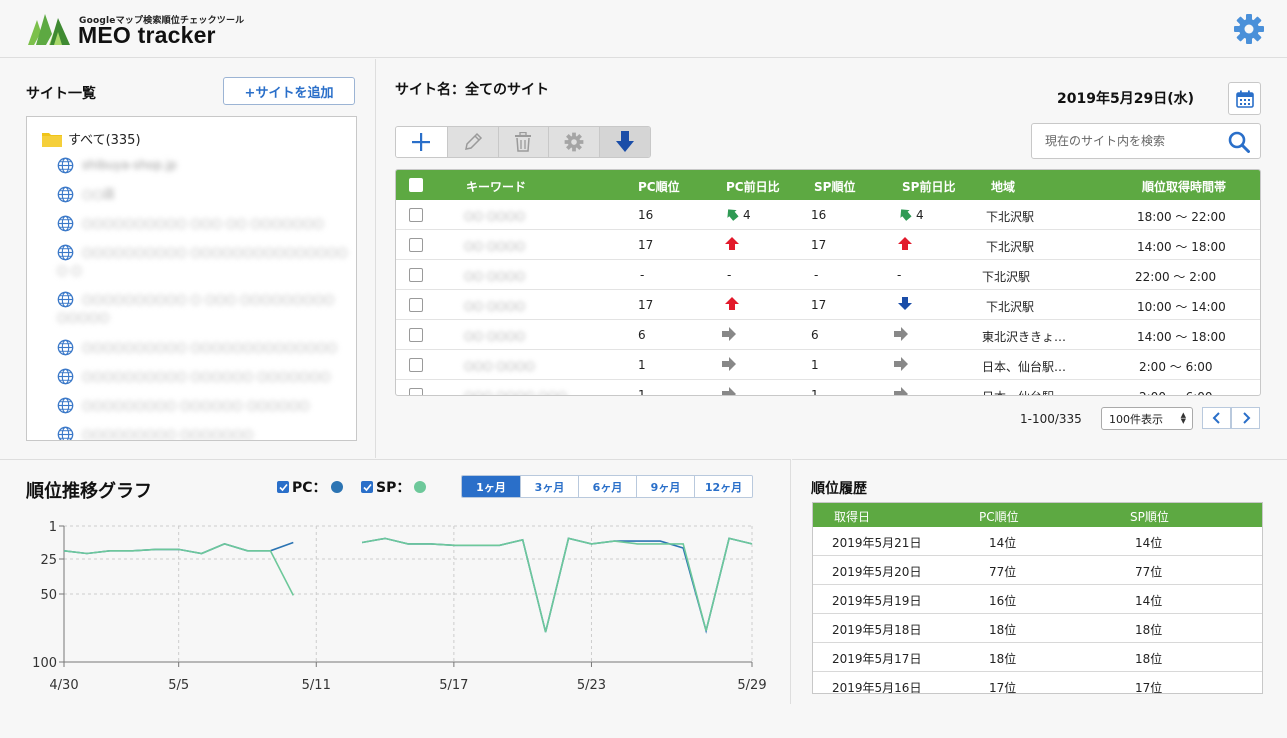  What do you see at coordinates (819, 305) in the screenshot?
I see `sp-rank: 17` at bounding box center [819, 305].